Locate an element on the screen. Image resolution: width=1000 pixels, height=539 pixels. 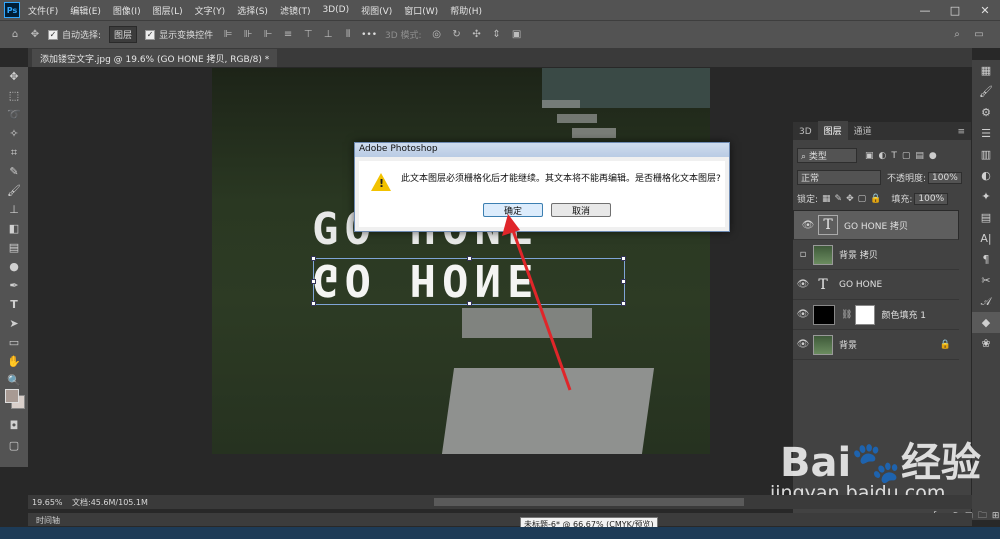
blend-mode-dropdown: 正常 is located at coordinates (839, 177).